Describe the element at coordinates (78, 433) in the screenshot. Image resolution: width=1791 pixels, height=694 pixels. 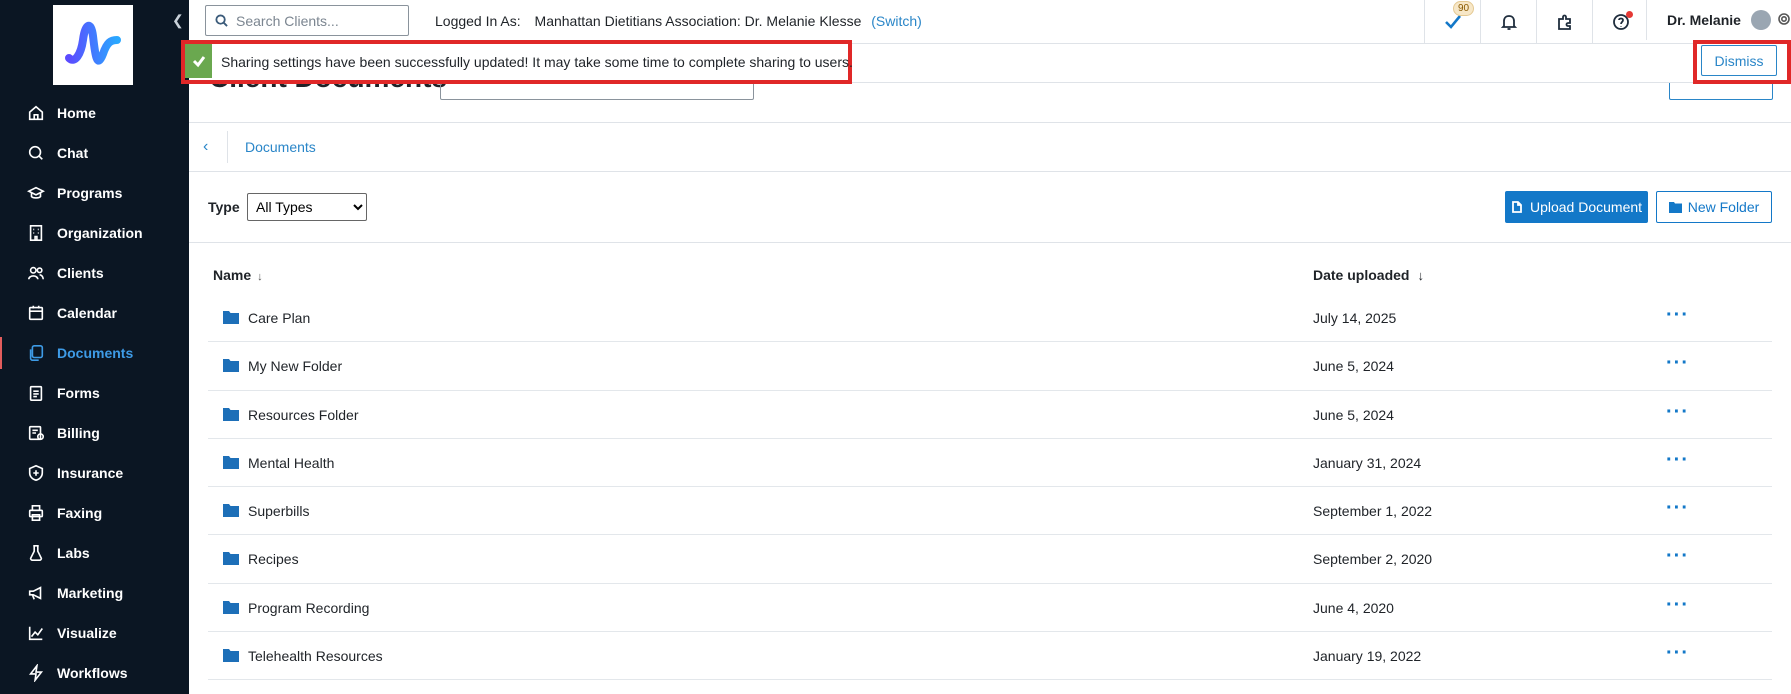
I see `sidebar-item-label: Billing` at that location.